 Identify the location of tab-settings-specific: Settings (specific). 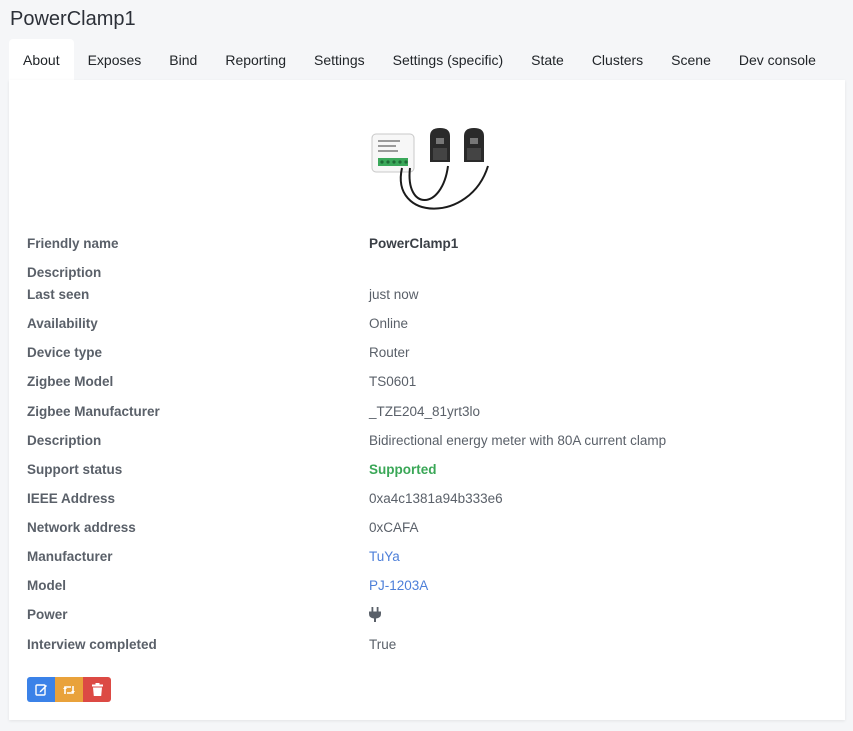
(448, 59).